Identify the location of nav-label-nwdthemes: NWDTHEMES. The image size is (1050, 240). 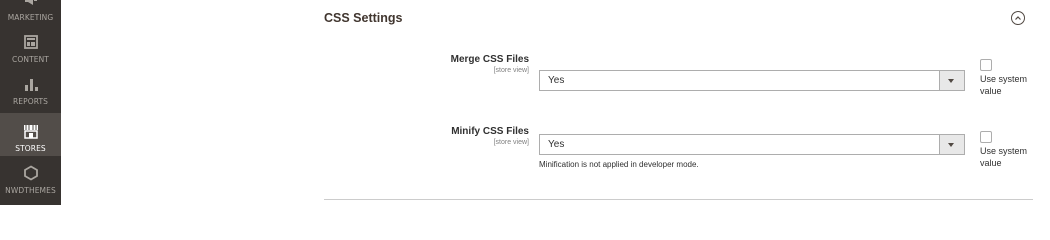
(30, 190).